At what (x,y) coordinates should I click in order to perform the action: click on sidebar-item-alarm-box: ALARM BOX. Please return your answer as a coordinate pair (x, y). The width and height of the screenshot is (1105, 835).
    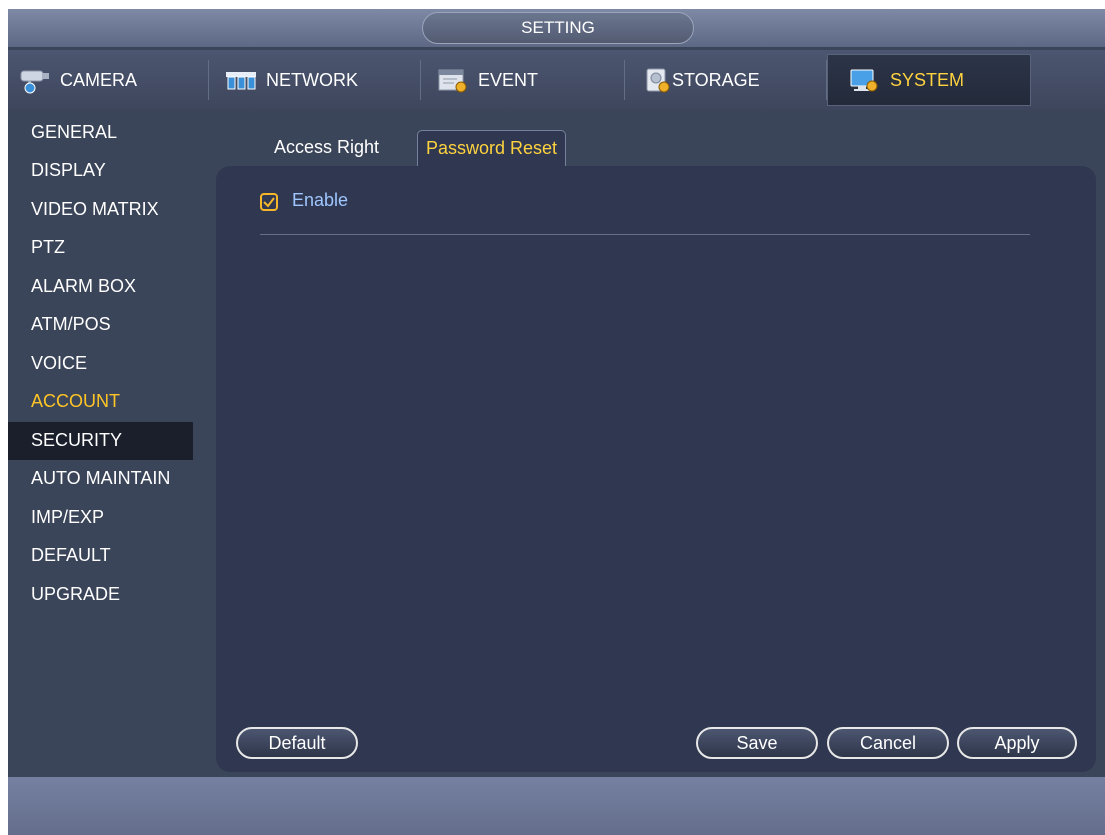
    Looking at the image, I should click on (100, 287).